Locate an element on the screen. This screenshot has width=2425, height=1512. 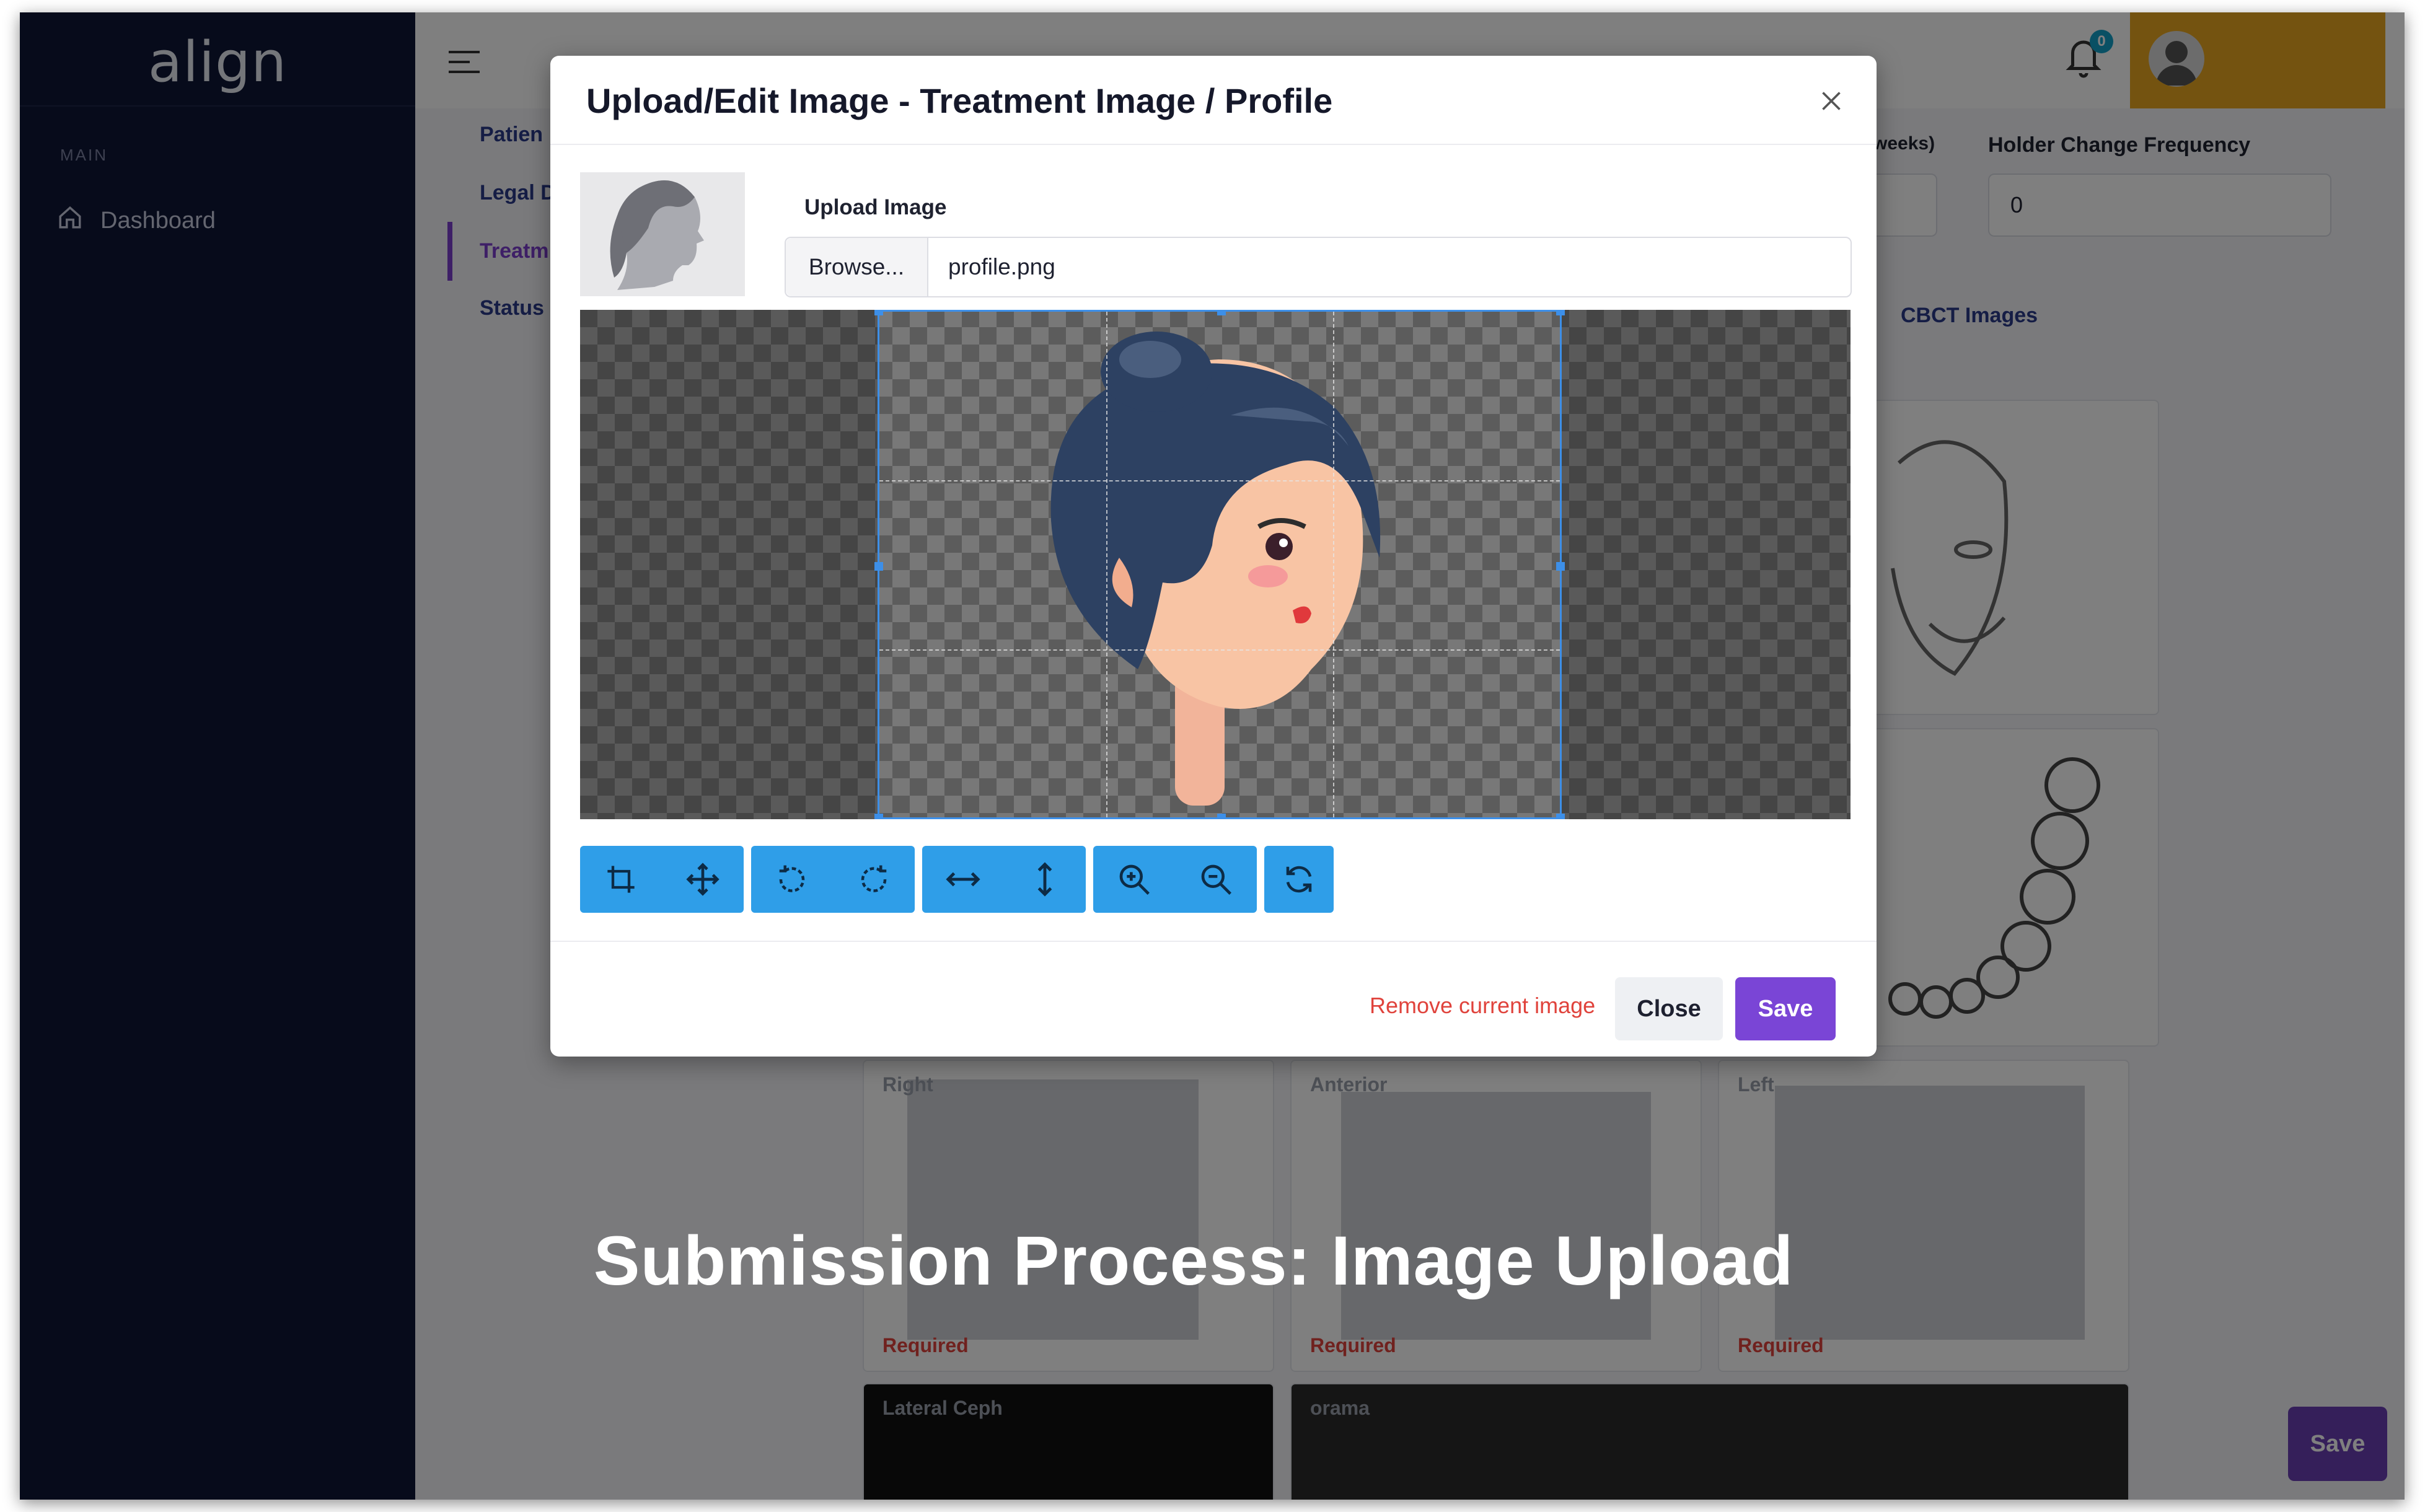
crop-box is located at coordinates (1219, 564).